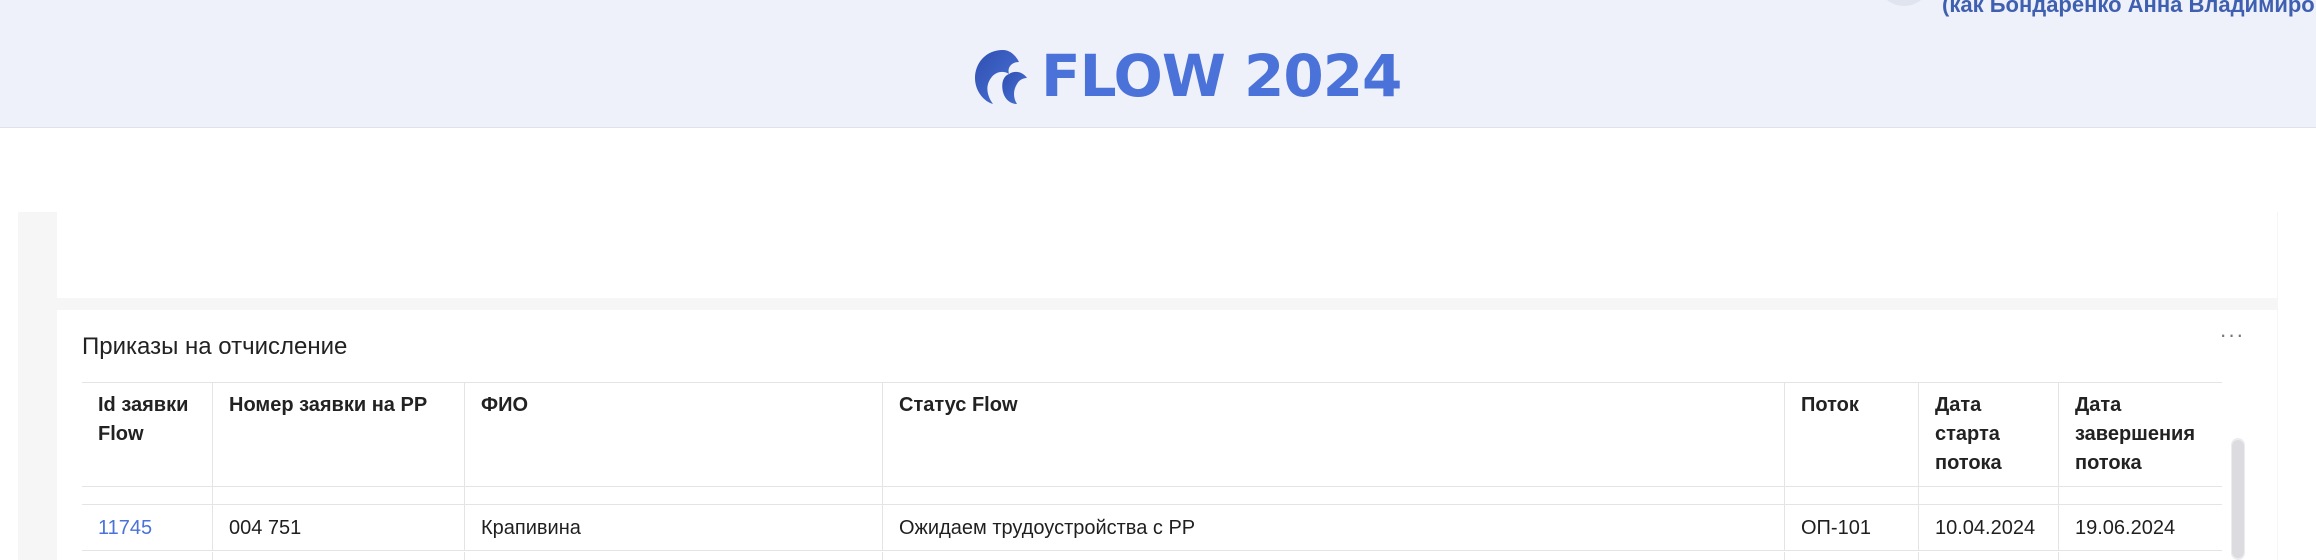 This screenshot has height=560, width=2316. Describe the element at coordinates (339, 435) in the screenshot. I see `column-header-number: Номер заявки на РР` at that location.